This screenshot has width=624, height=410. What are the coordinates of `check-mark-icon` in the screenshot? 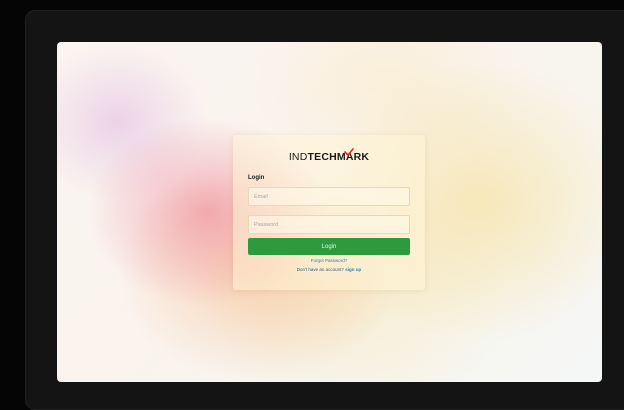 It's located at (349, 152).